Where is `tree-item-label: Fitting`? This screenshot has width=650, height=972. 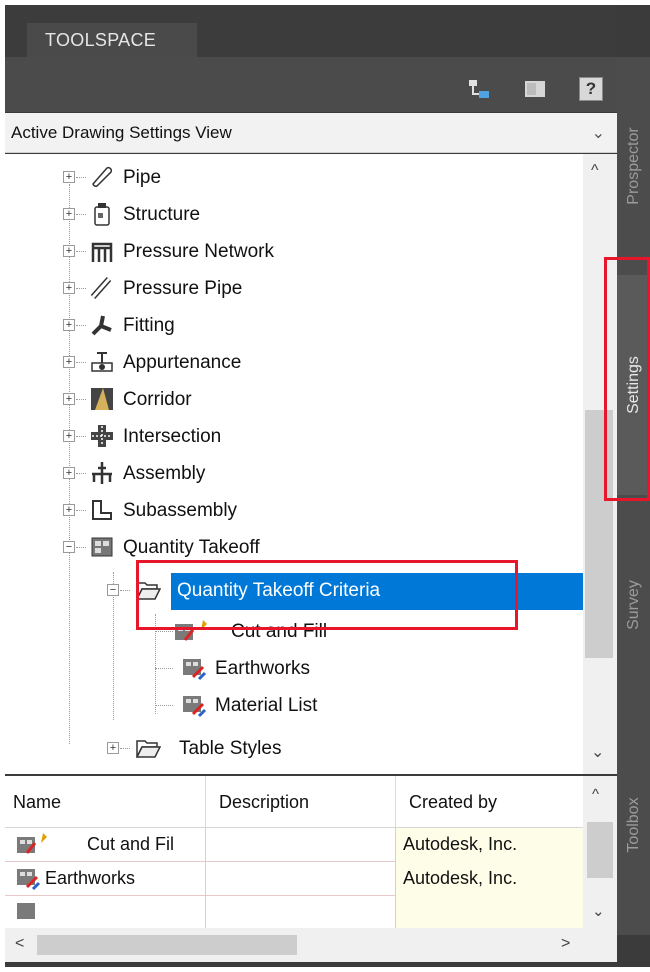 tree-item-label: Fitting is located at coordinates (149, 325).